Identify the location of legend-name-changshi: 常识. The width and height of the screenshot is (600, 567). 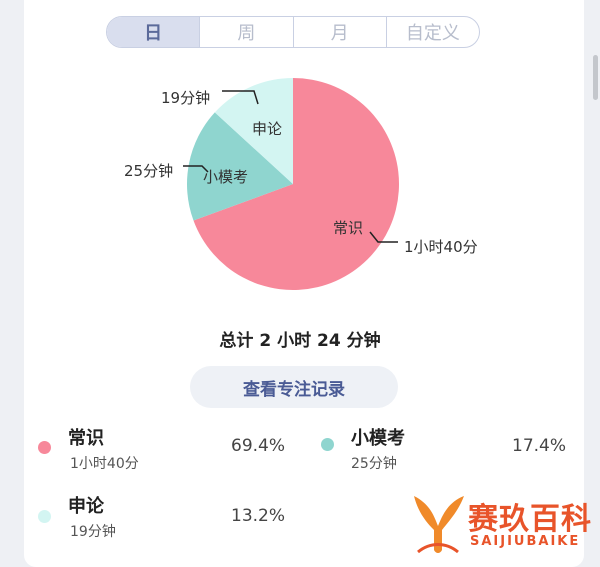
(86, 438).